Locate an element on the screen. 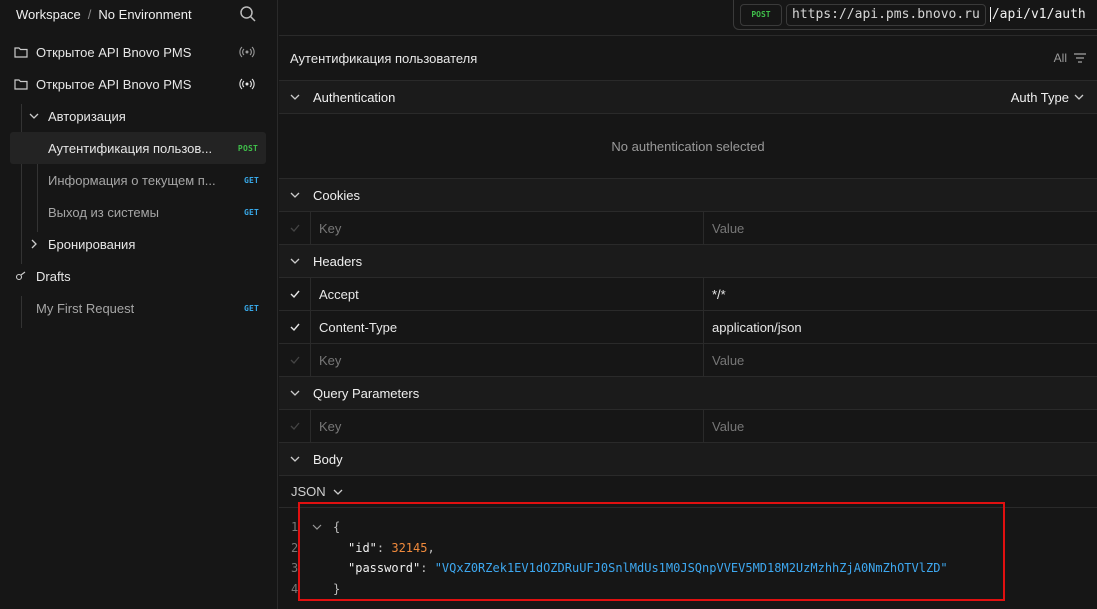 This screenshot has height=609, width=1097. header-value-input: */* is located at coordinates (900, 294).